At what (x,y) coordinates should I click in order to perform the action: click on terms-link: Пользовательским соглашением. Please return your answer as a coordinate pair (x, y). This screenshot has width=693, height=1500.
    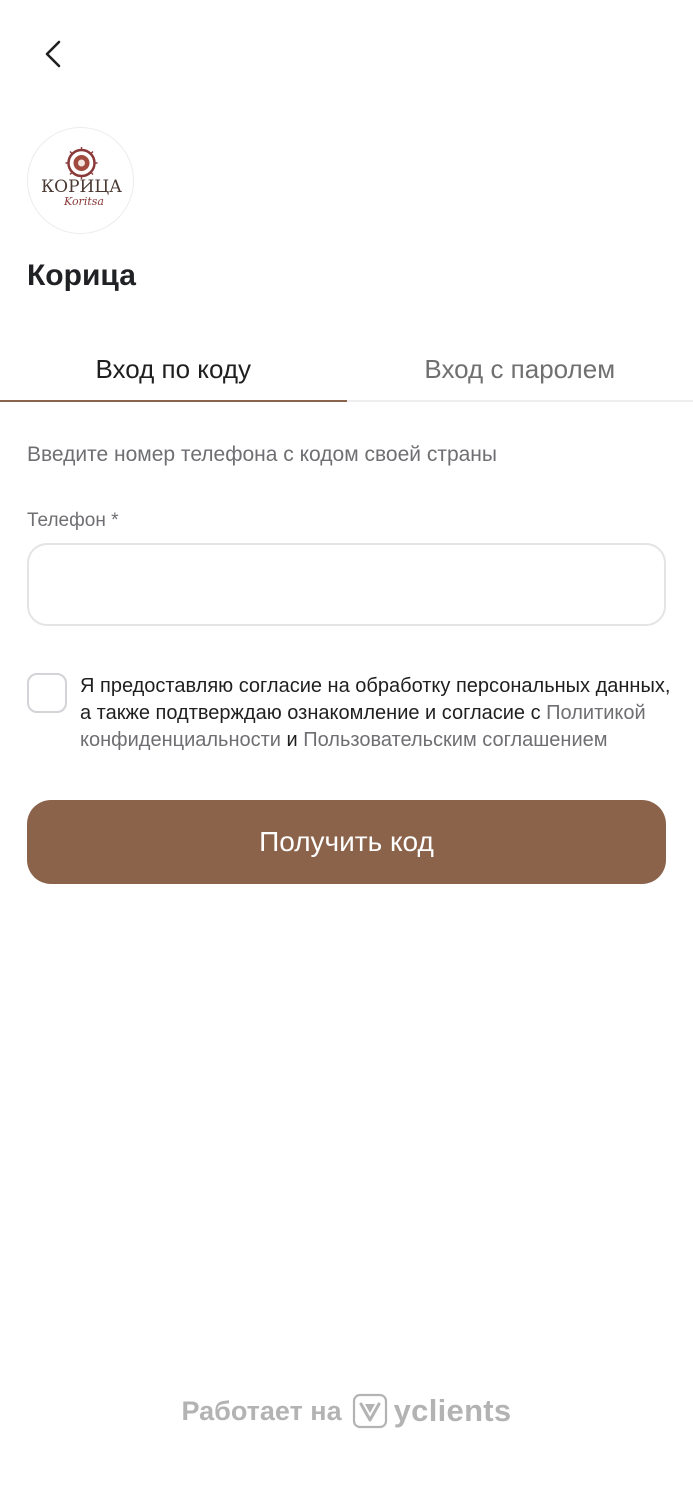
    Looking at the image, I should click on (455, 740).